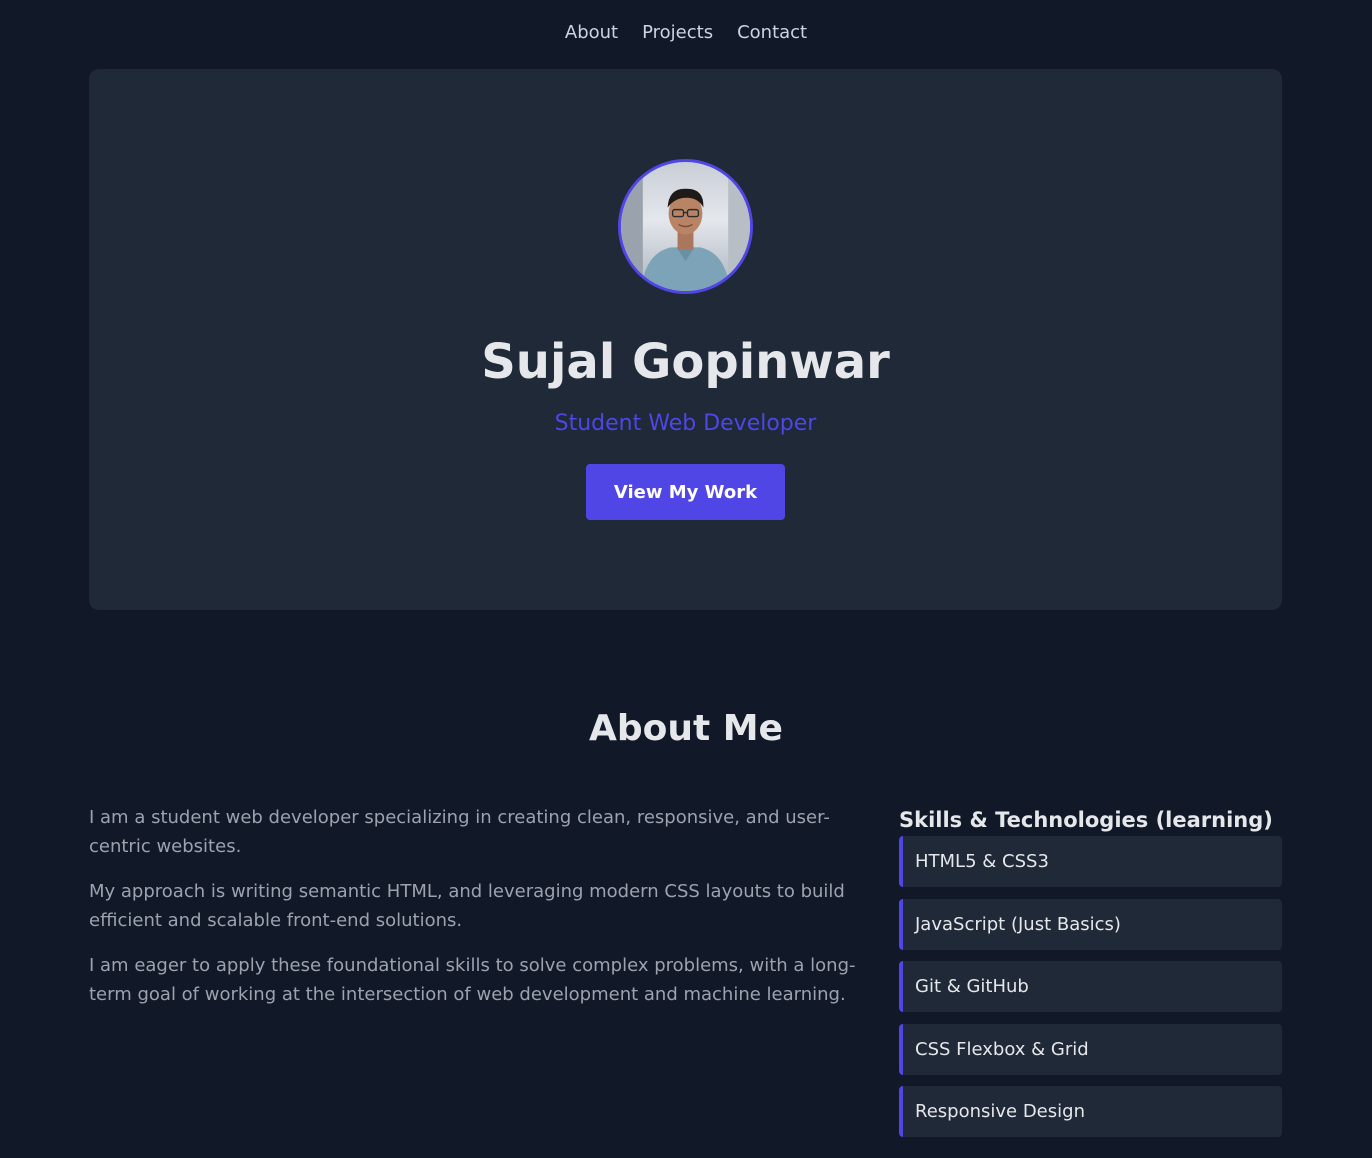 This screenshot has width=1372, height=1158. I want to click on skill-item: HTML5 & CSS3, so click(1090, 861).